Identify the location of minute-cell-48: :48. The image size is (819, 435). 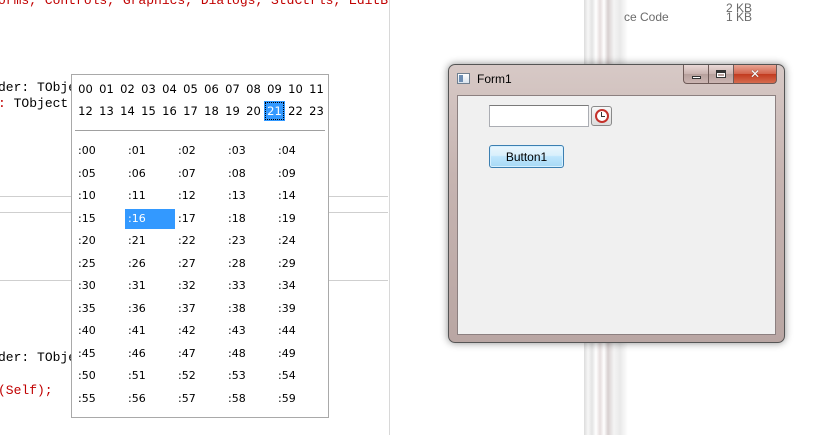
(250, 354).